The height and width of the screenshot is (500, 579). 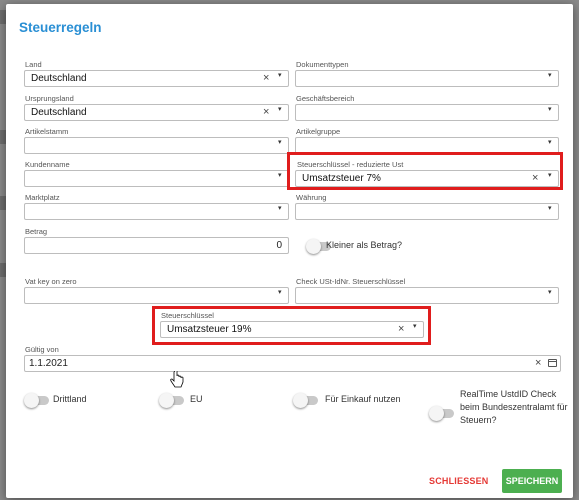 What do you see at coordinates (364, 245) in the screenshot?
I see `kleiner-als-betrag-label: Kleiner als Betrag?` at bounding box center [364, 245].